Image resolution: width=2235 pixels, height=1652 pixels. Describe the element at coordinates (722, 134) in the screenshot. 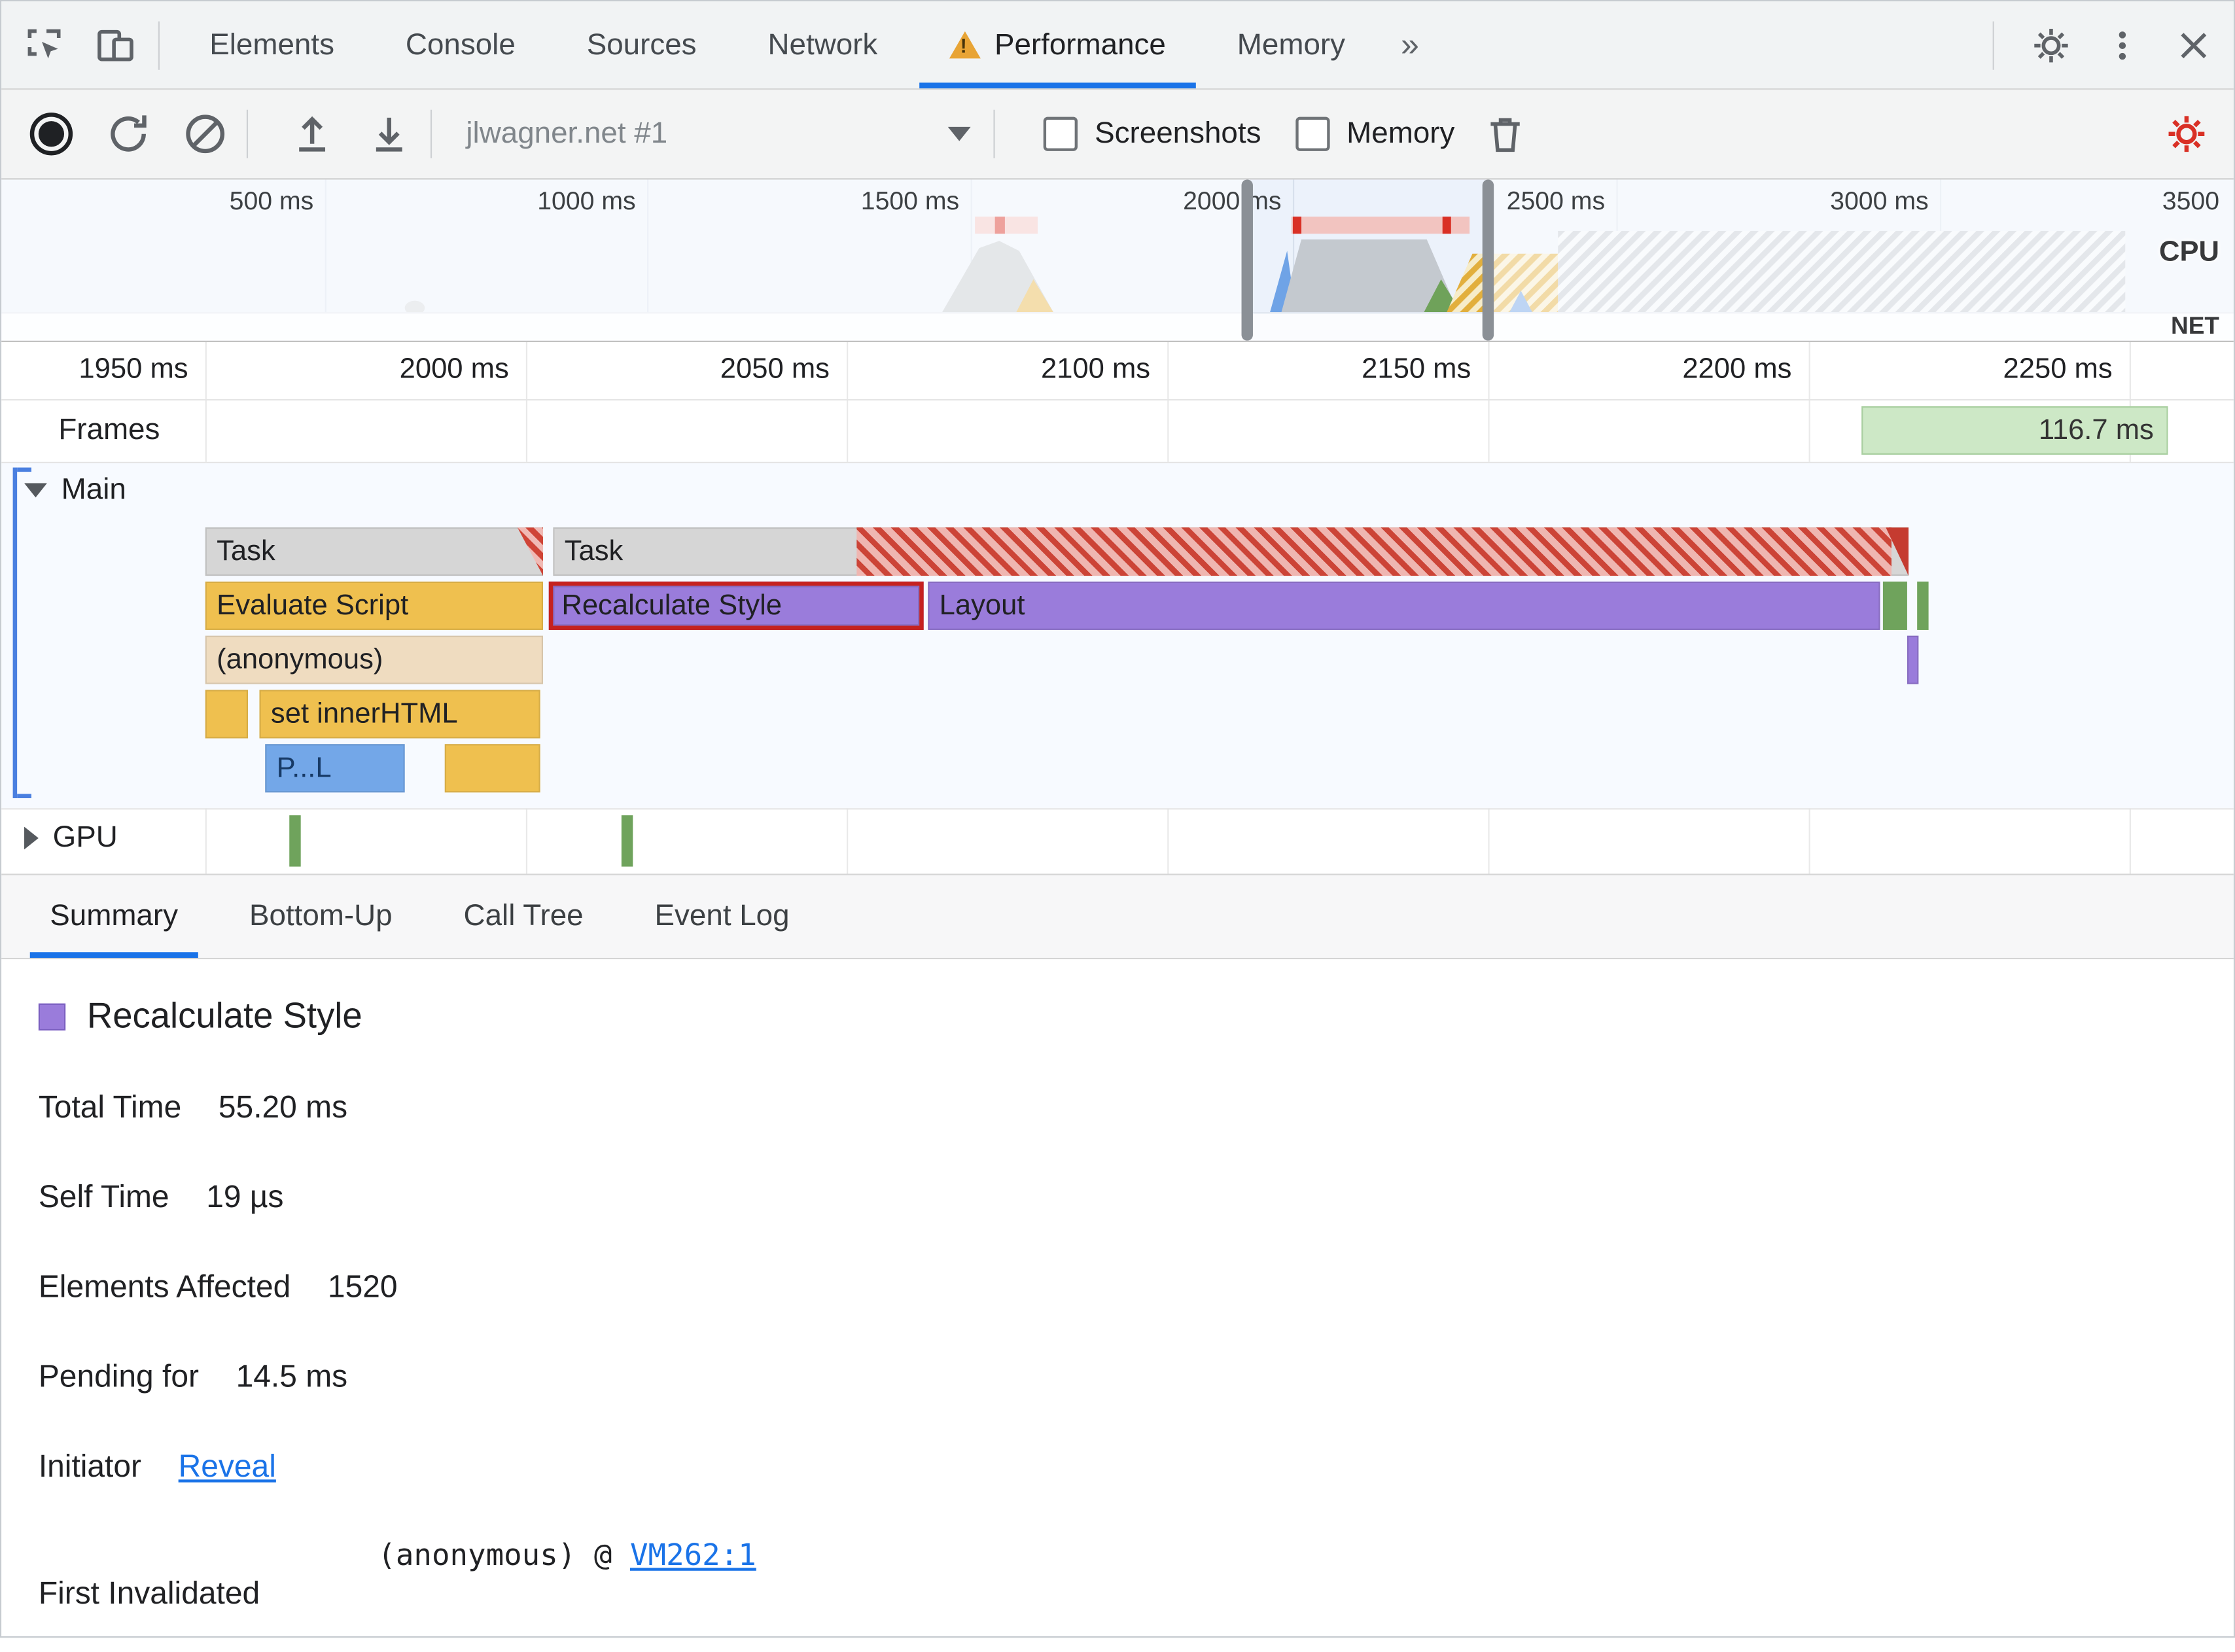

I see `profile-select: jlwagner.net #1` at that location.